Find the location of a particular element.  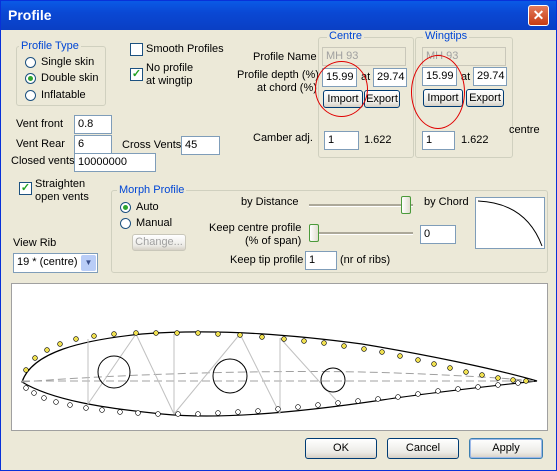

radio-manual is located at coordinates (125, 223).